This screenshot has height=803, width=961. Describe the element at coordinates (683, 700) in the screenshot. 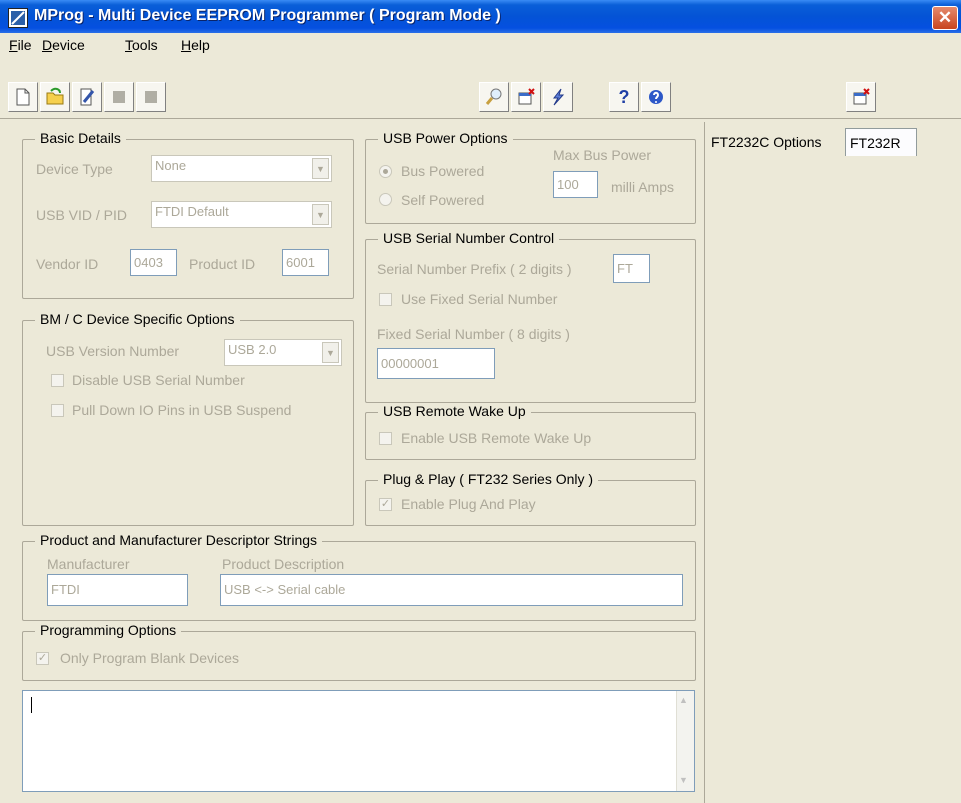

I see `scroll-up-icon: ▲` at that location.